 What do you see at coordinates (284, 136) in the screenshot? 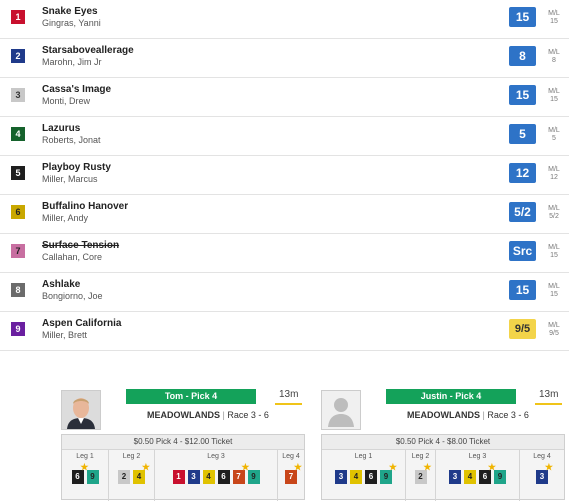
I see `runner-row: 4 Lazurus Roberts, Jonat 5 M/L 5` at bounding box center [284, 136].